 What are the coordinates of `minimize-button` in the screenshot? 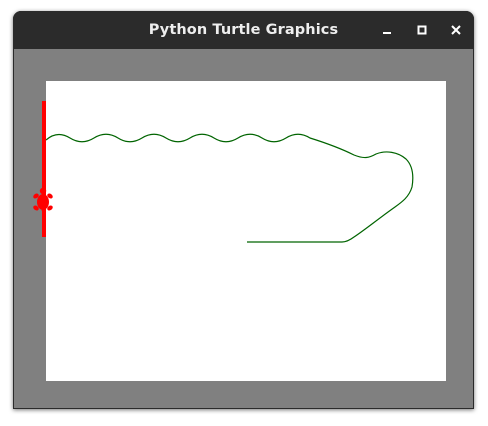 It's located at (387, 30).